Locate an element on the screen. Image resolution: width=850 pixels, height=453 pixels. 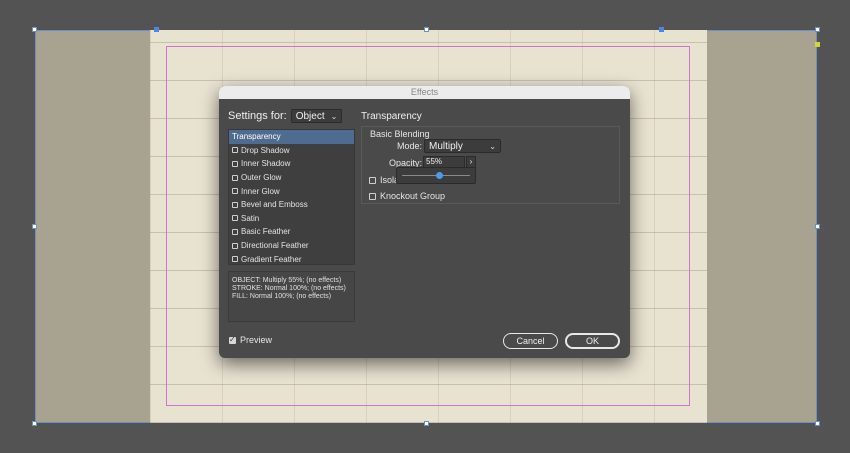
settings-for-dropdown: Object ⌄ is located at coordinates (316, 116).